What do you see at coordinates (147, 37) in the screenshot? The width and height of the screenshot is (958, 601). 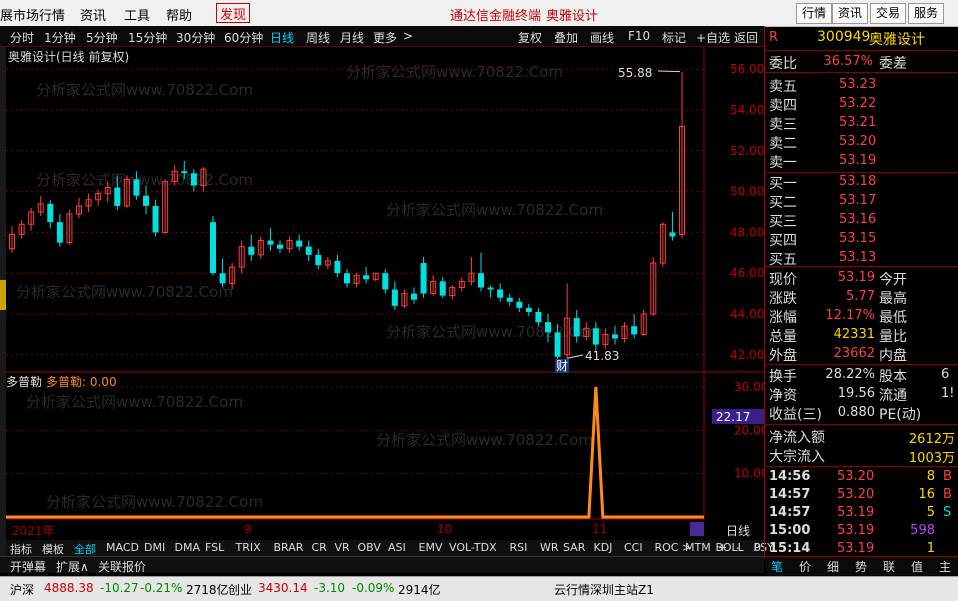 I see `period-15min: 15分钟` at bounding box center [147, 37].